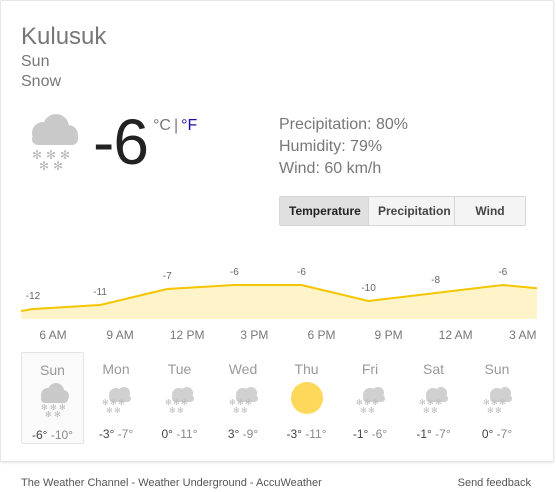 This screenshot has width=556, height=492. What do you see at coordinates (121, 142) in the screenshot?
I see `current-temperature: -6` at bounding box center [121, 142].